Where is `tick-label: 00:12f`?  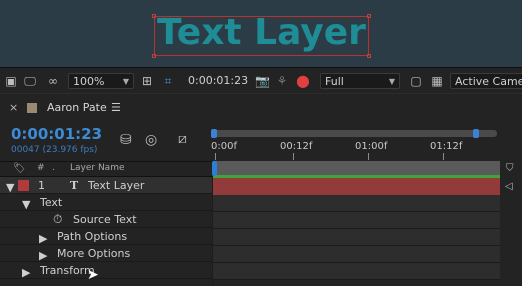 tick-label: 00:12f is located at coordinates (296, 146).